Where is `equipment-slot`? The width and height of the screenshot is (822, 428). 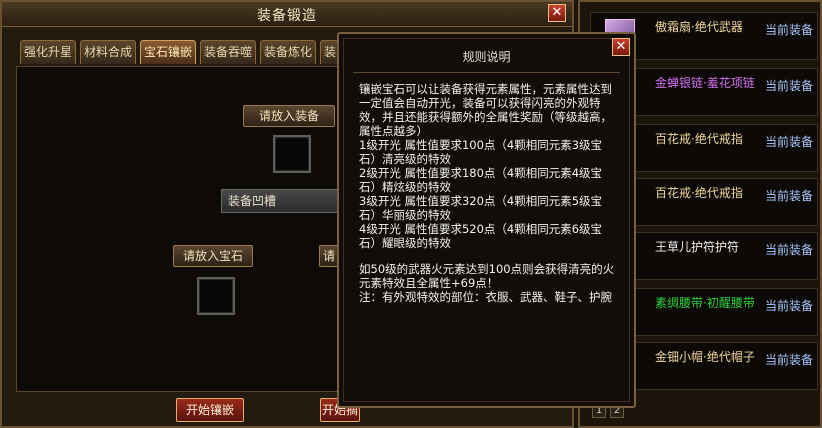 equipment-slot is located at coordinates (292, 154).